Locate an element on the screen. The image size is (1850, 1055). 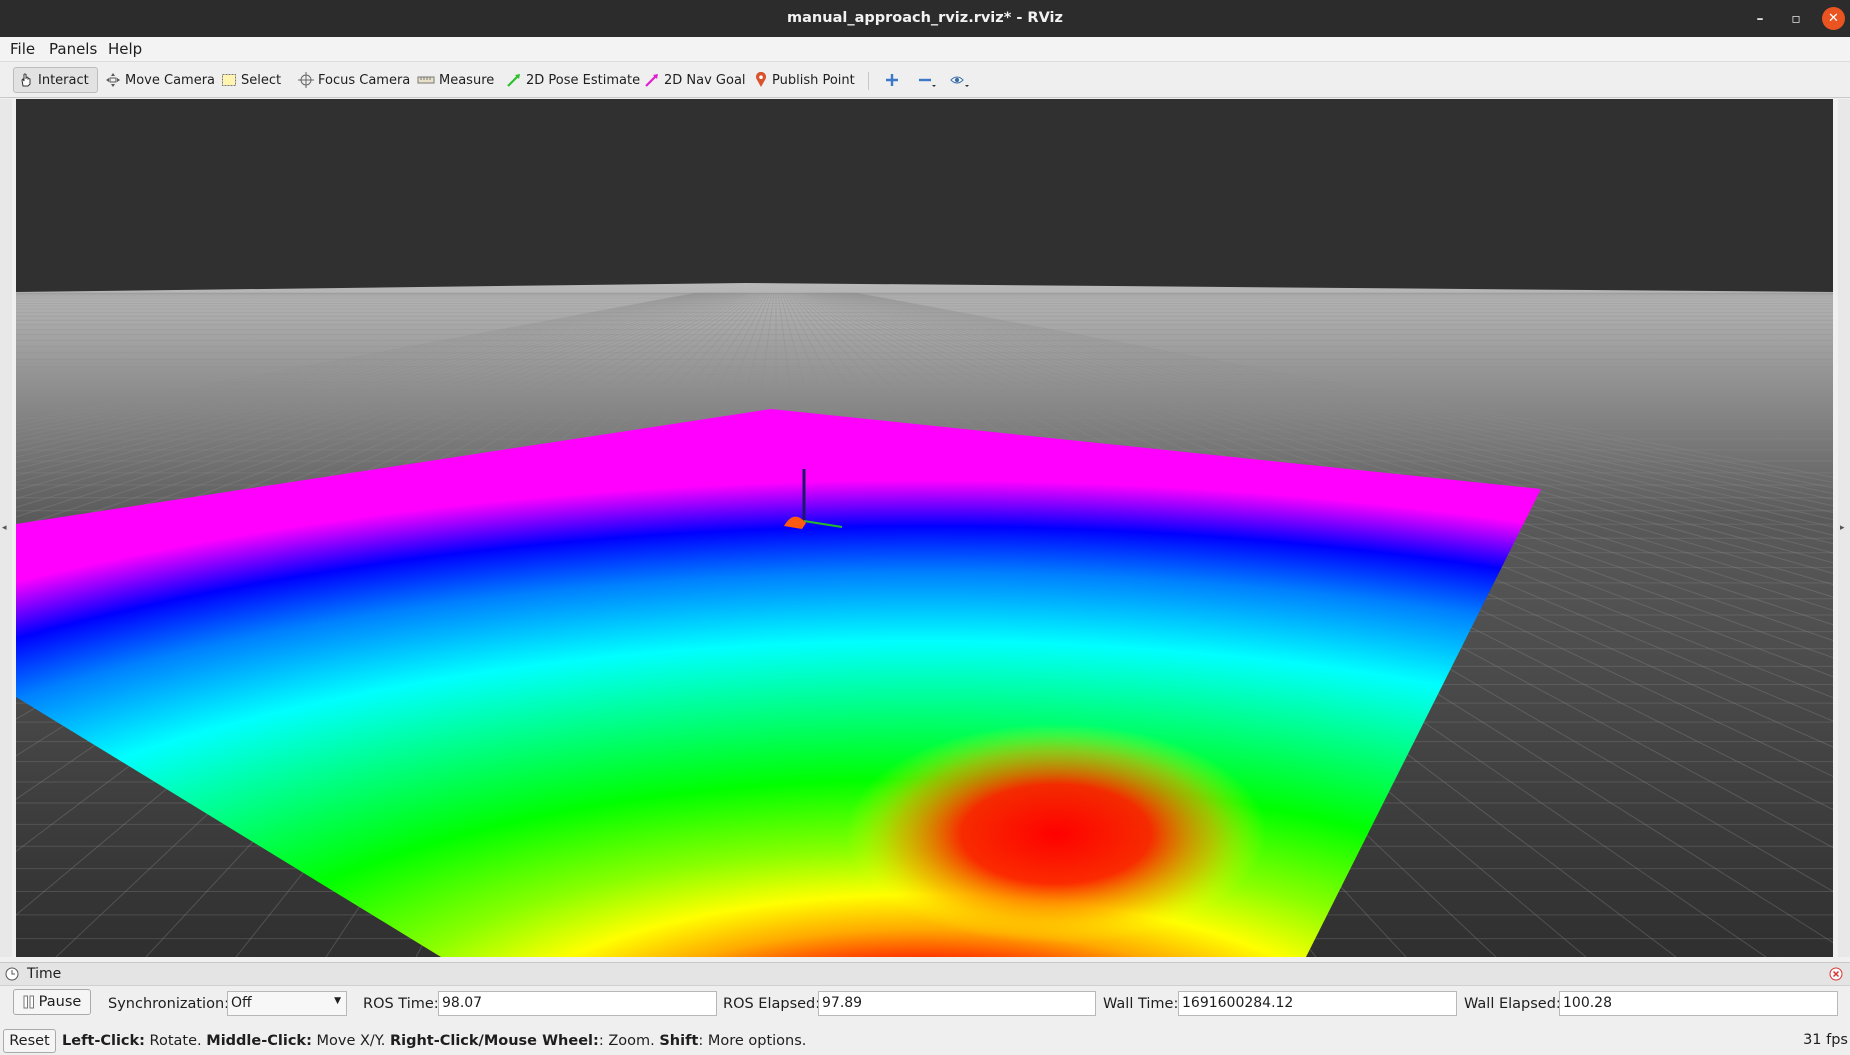
clock-icon is located at coordinates (12, 974).